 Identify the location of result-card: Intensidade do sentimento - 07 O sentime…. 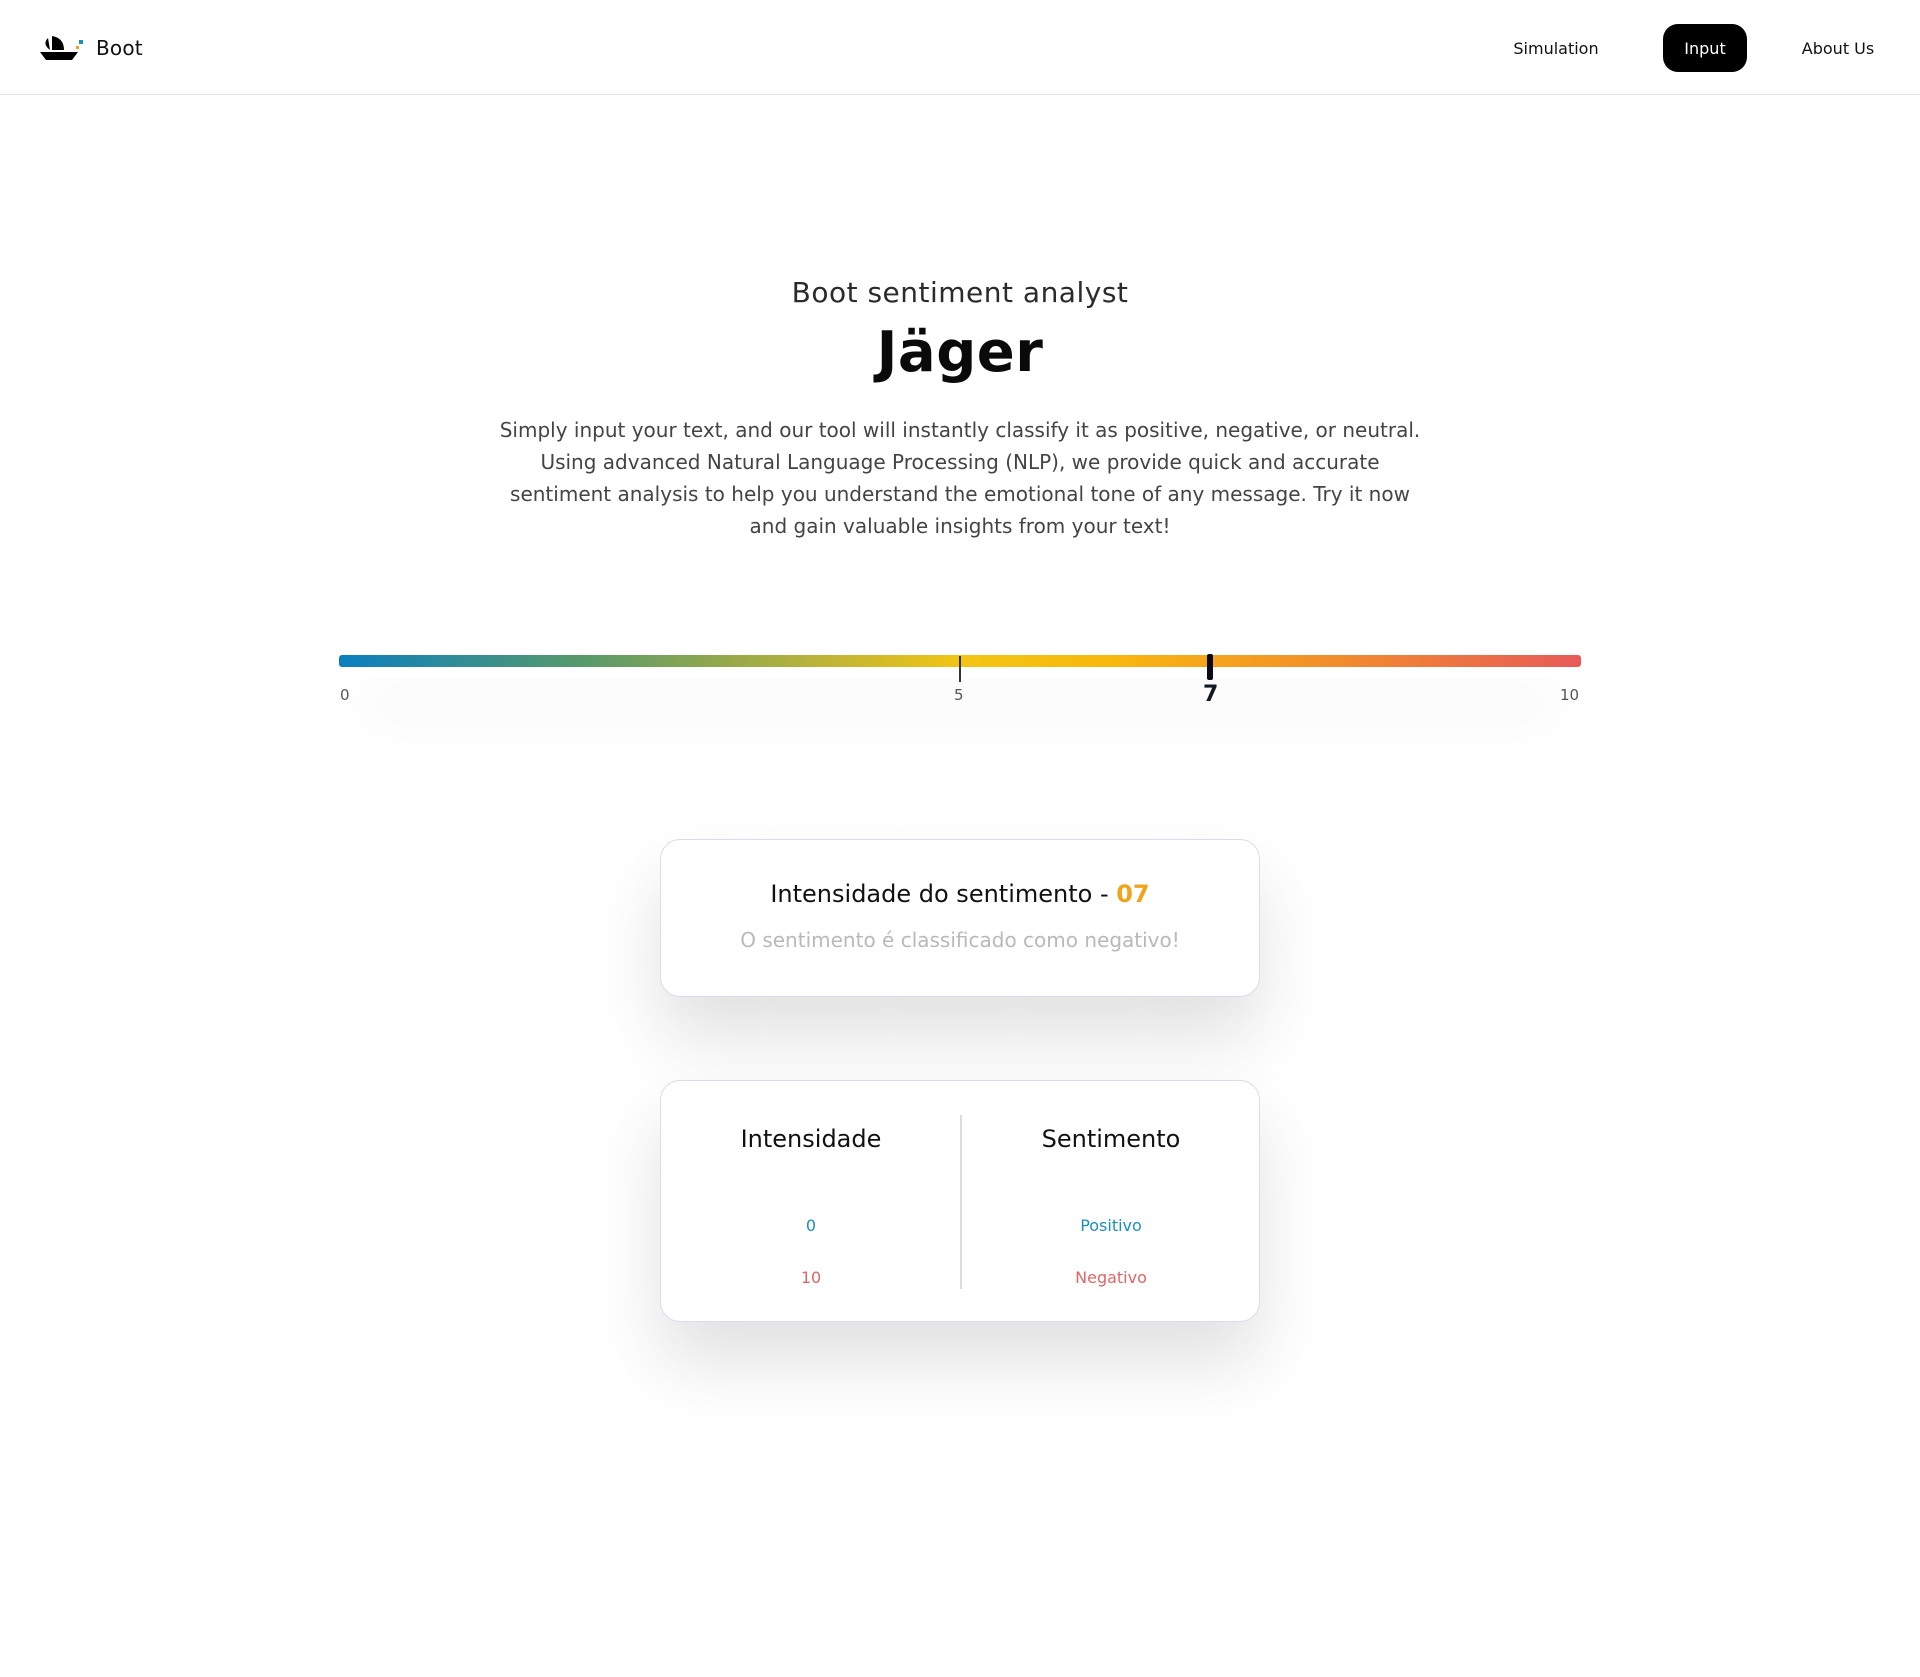
(960, 918).